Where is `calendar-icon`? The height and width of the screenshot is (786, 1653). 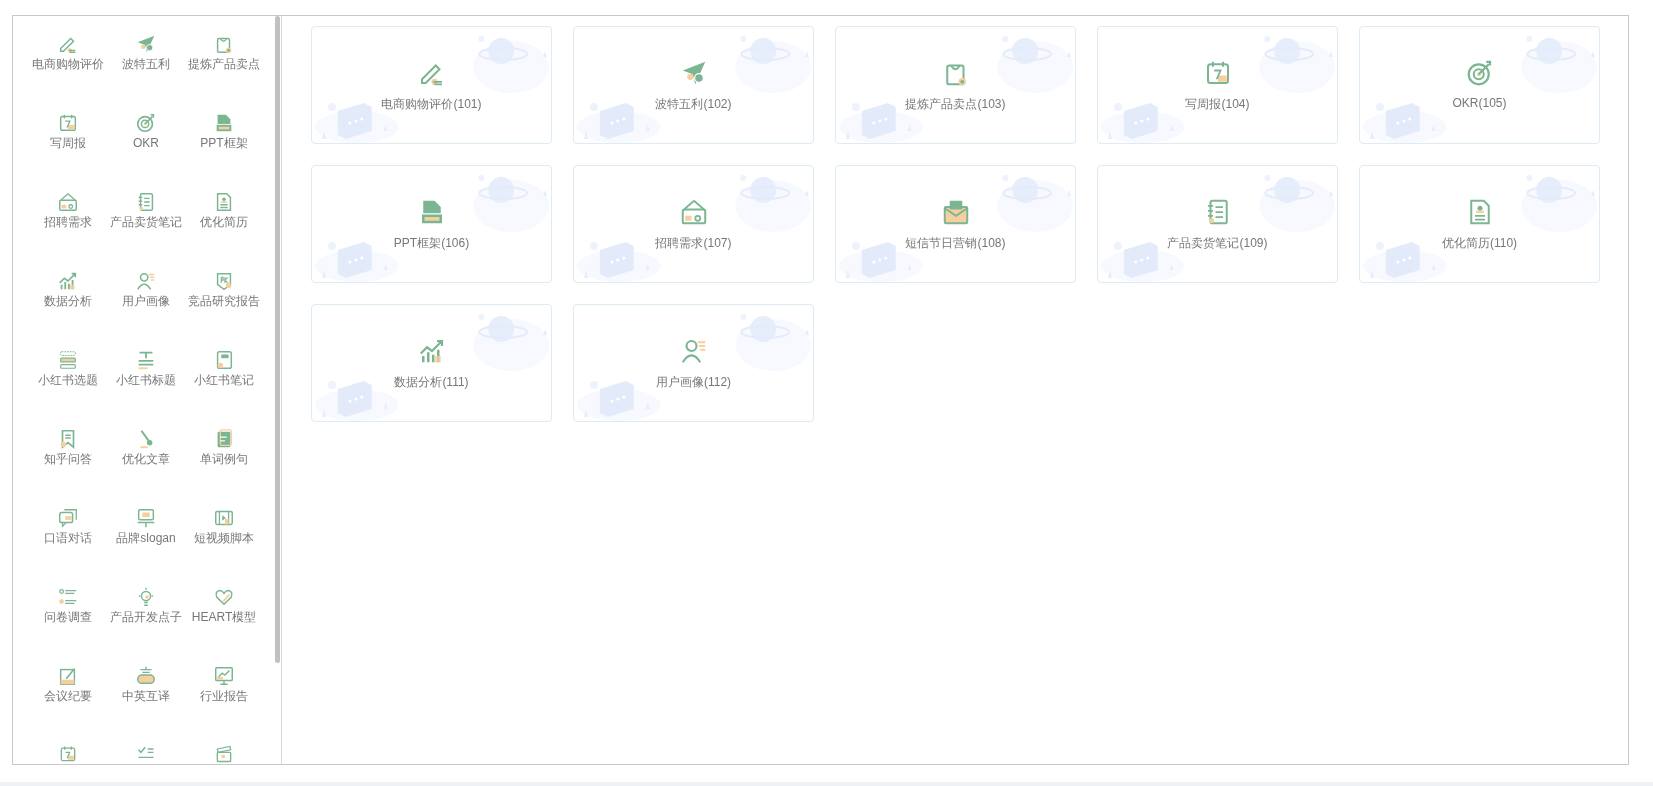
calendar-icon is located at coordinates (68, 123).